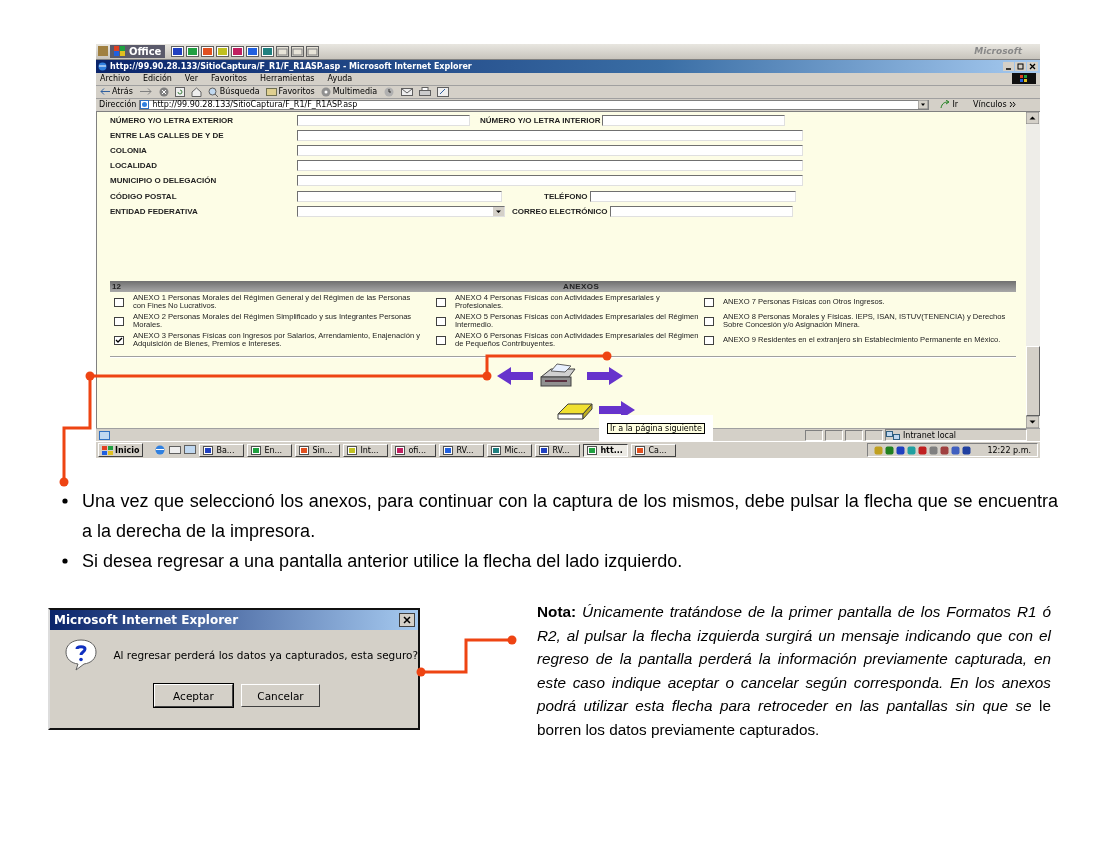 This screenshot has height=860, width=1116. Describe the element at coordinates (190, 450) in the screenshot. I see `desktop-icon` at that location.